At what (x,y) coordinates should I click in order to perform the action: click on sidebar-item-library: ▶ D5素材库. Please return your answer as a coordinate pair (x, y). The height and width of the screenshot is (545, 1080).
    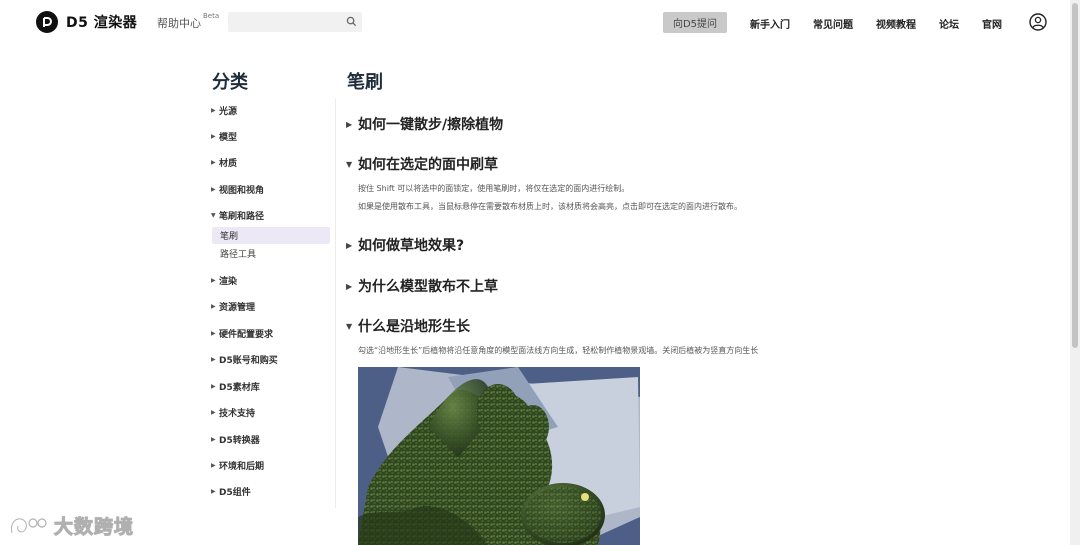
    Looking at the image, I should click on (235, 386).